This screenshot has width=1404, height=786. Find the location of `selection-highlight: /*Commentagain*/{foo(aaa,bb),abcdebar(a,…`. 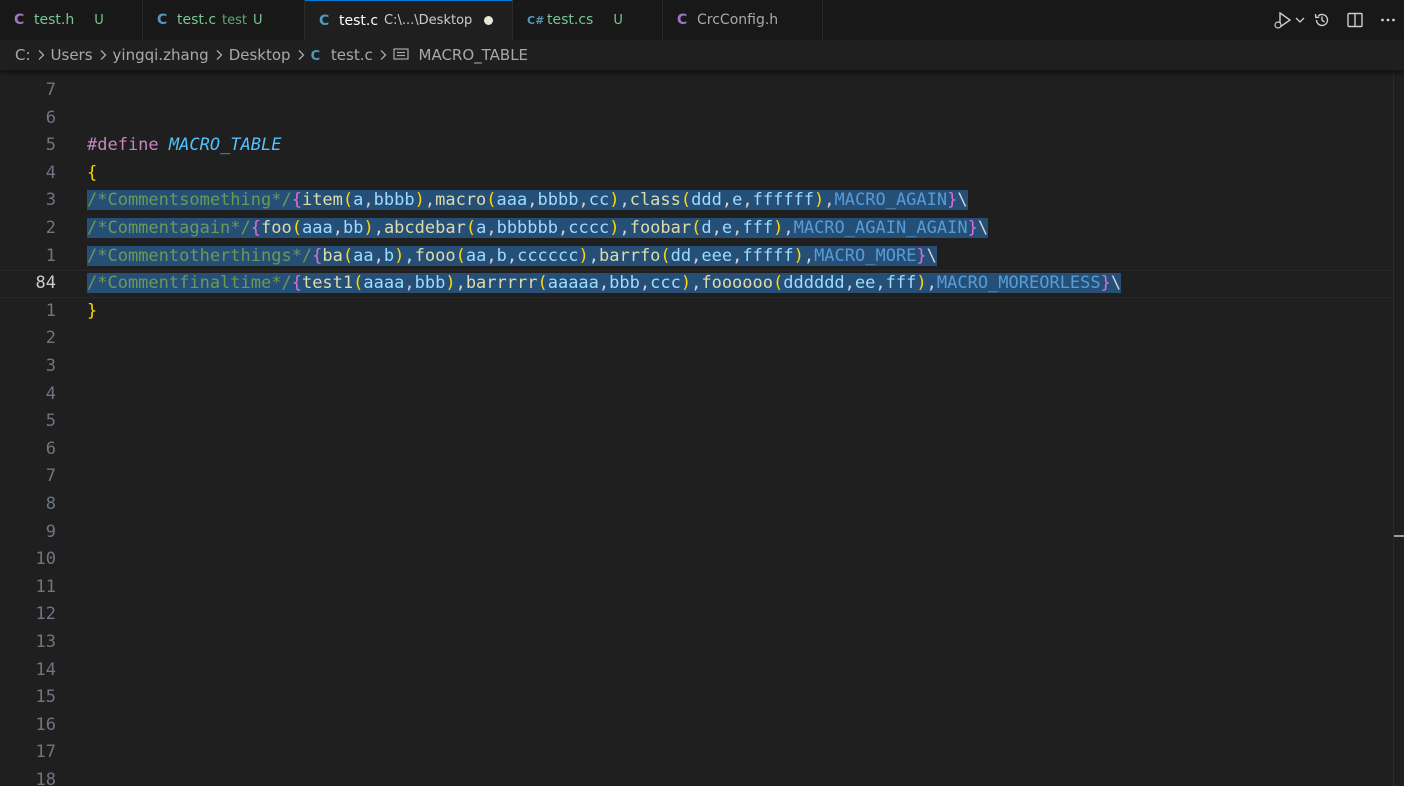

selection-highlight: /*Commentagain*/{foo(aaa,bb),abcdebar(a,… is located at coordinates (538, 228).